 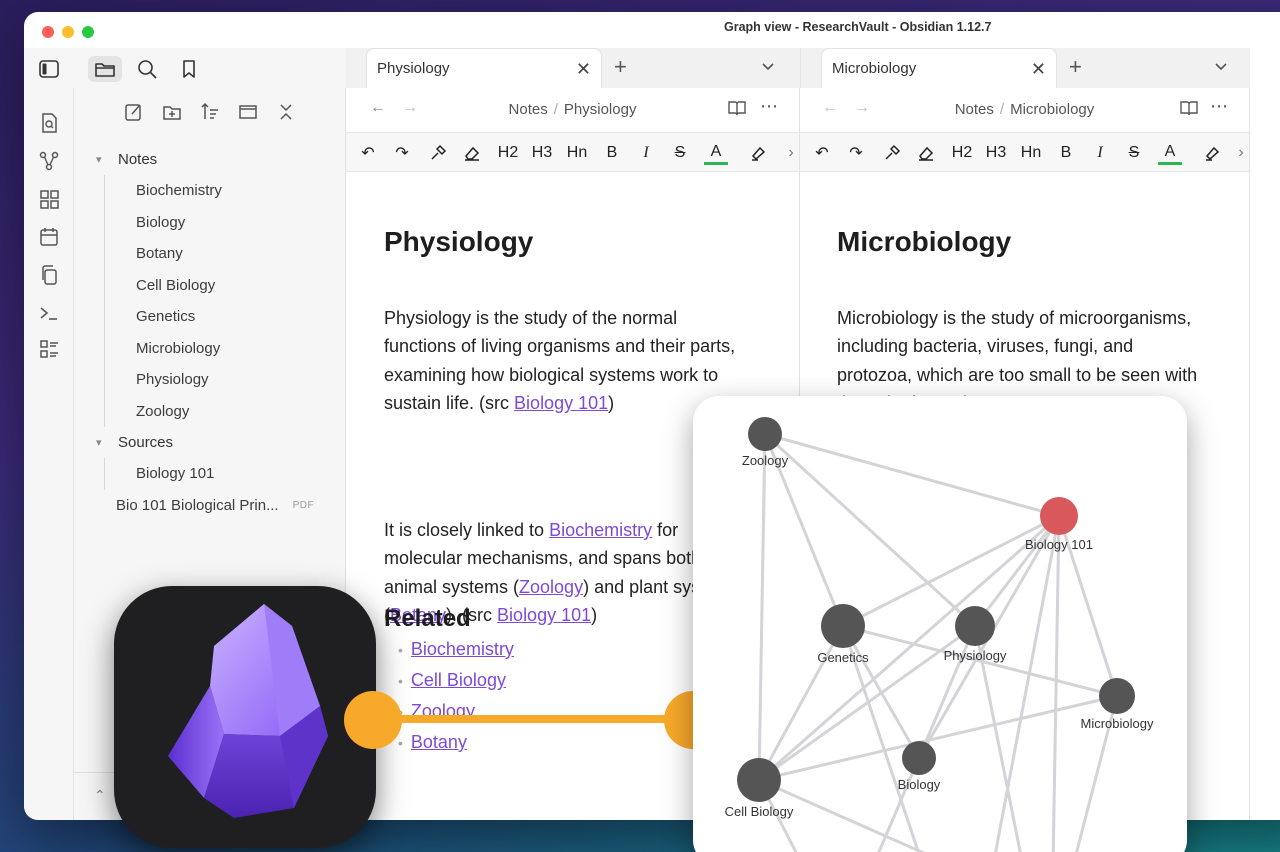 What do you see at coordinates (600, 109) in the screenshot?
I see `breadcrumb-note: Physiology` at bounding box center [600, 109].